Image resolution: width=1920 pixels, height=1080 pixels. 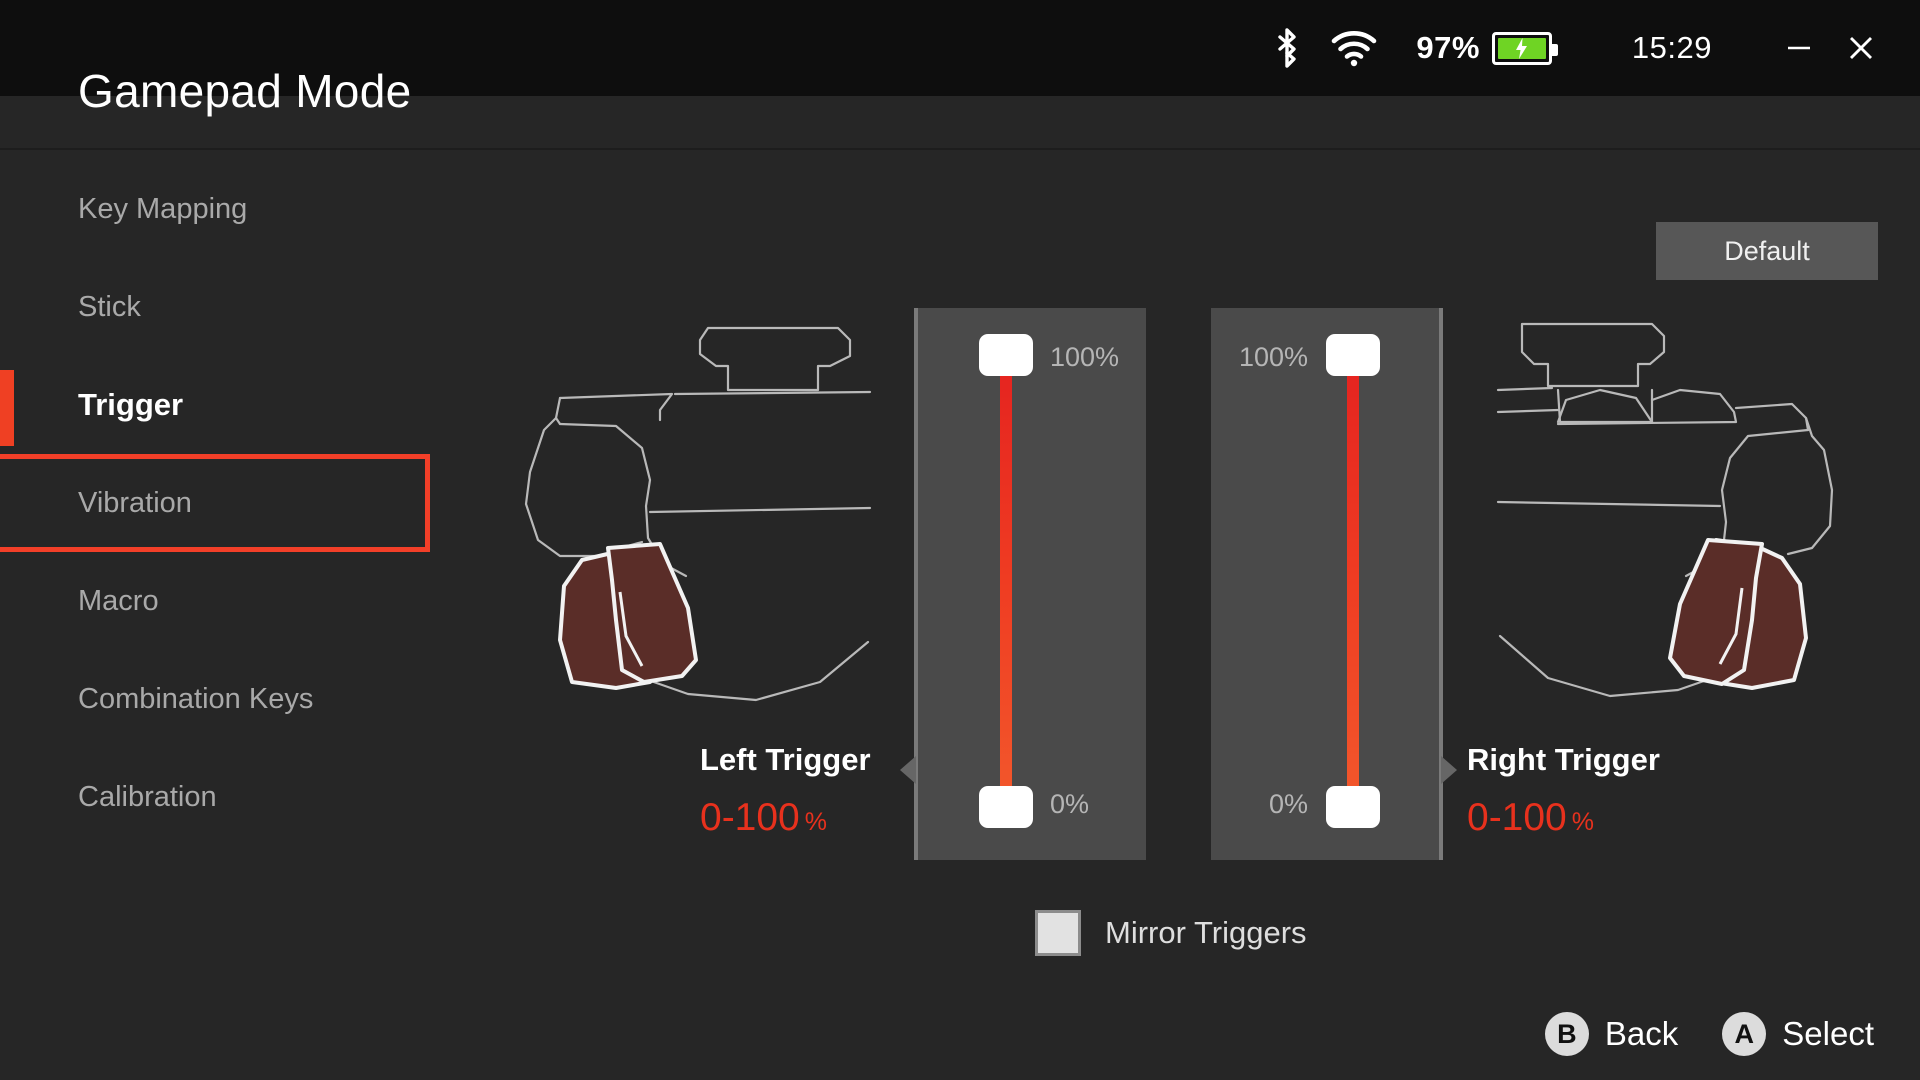 What do you see at coordinates (1487, 48) in the screenshot?
I see `battery-indicator: 97%` at bounding box center [1487, 48].